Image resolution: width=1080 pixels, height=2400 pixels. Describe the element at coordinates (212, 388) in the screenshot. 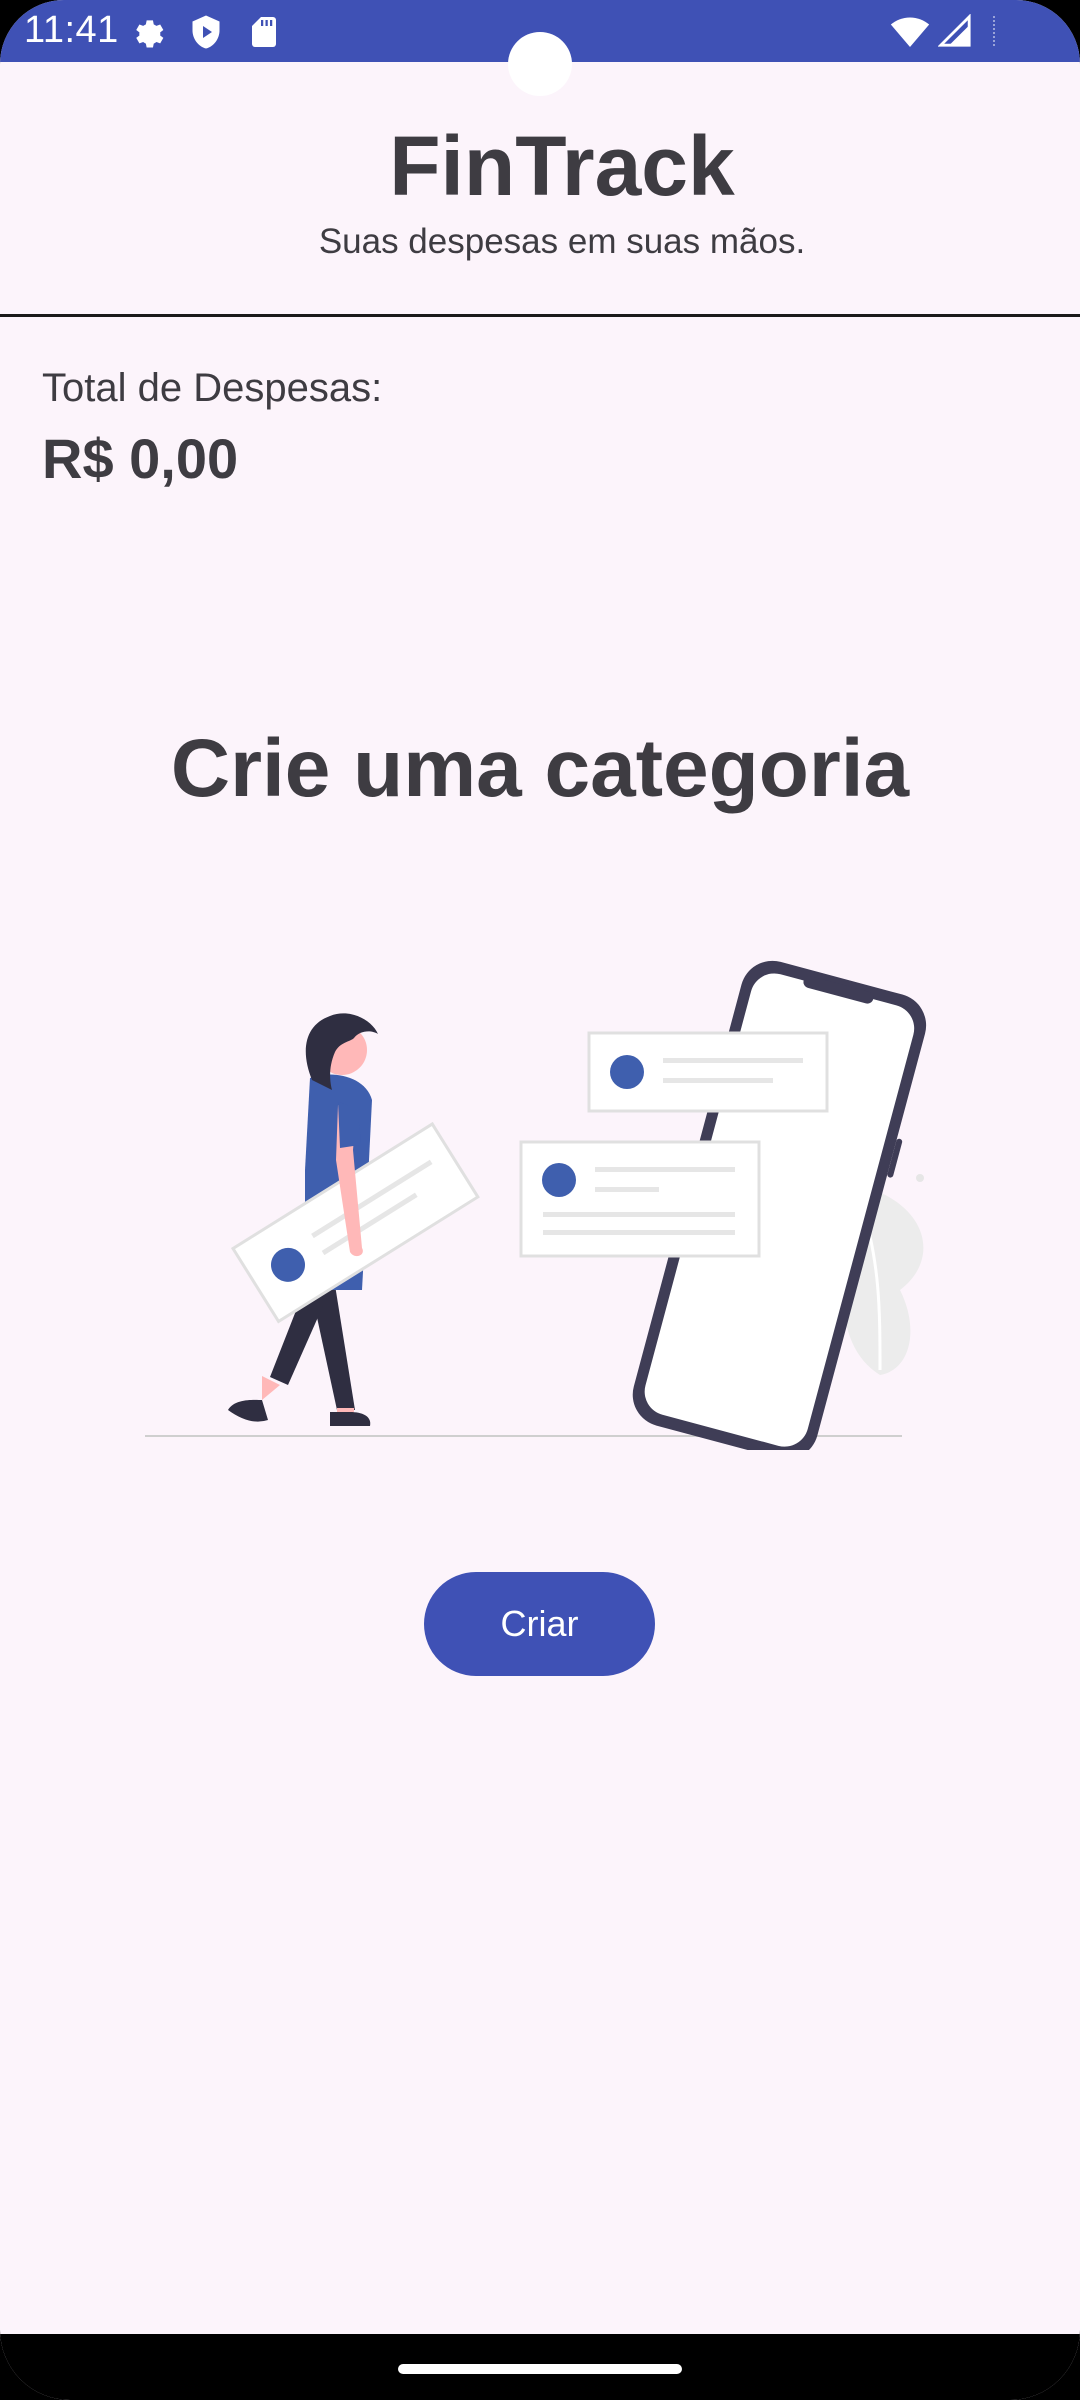

I see `total-expenses-label: Total de Despesas:` at that location.